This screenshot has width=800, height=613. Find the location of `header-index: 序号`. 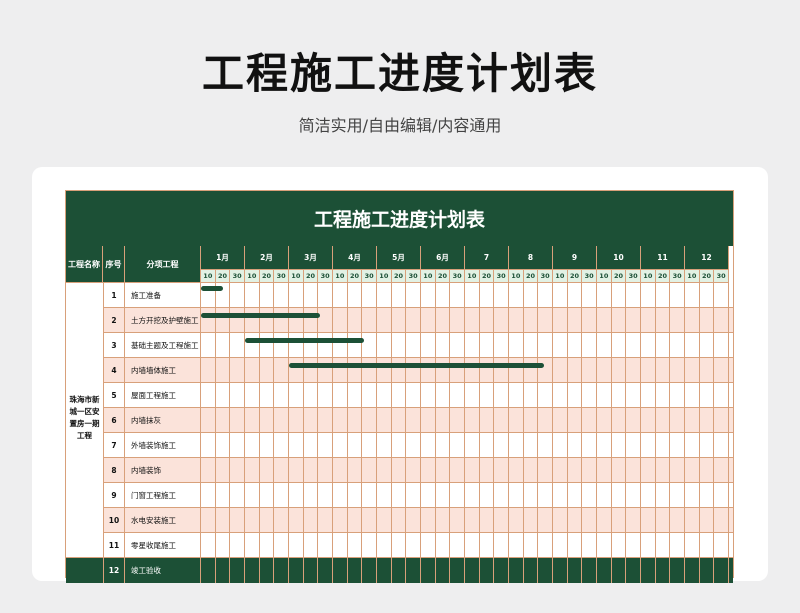

header-index: 序号 is located at coordinates (114, 264).